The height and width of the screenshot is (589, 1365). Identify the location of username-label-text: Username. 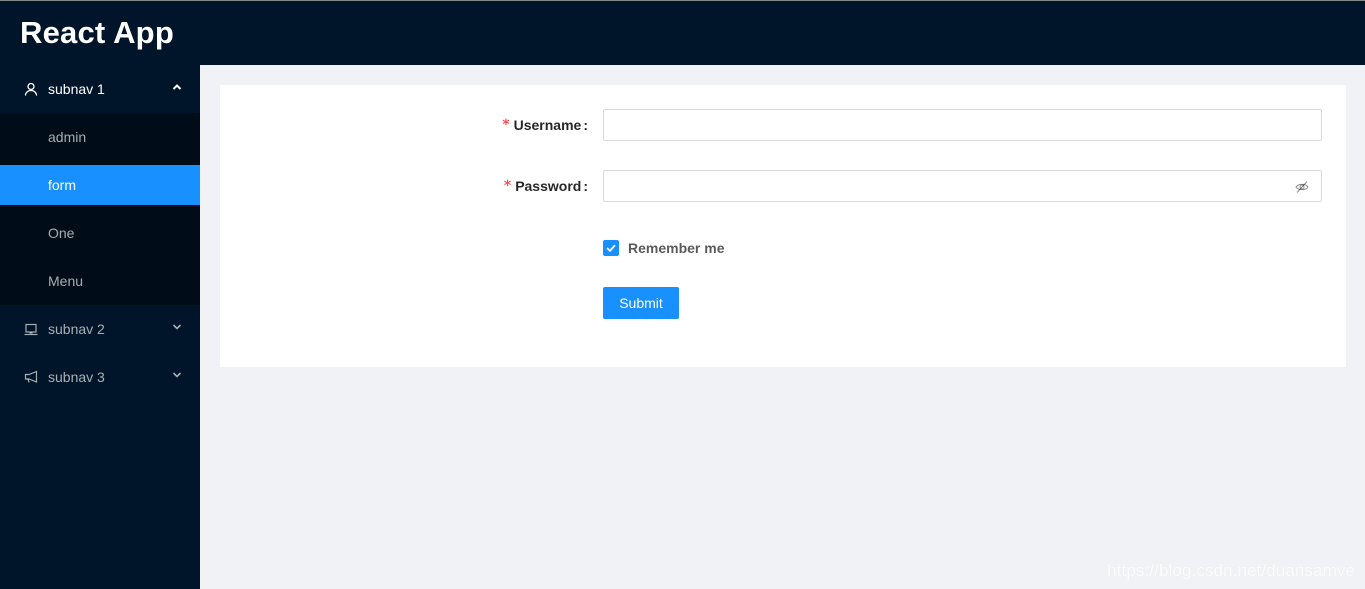
(547, 125).